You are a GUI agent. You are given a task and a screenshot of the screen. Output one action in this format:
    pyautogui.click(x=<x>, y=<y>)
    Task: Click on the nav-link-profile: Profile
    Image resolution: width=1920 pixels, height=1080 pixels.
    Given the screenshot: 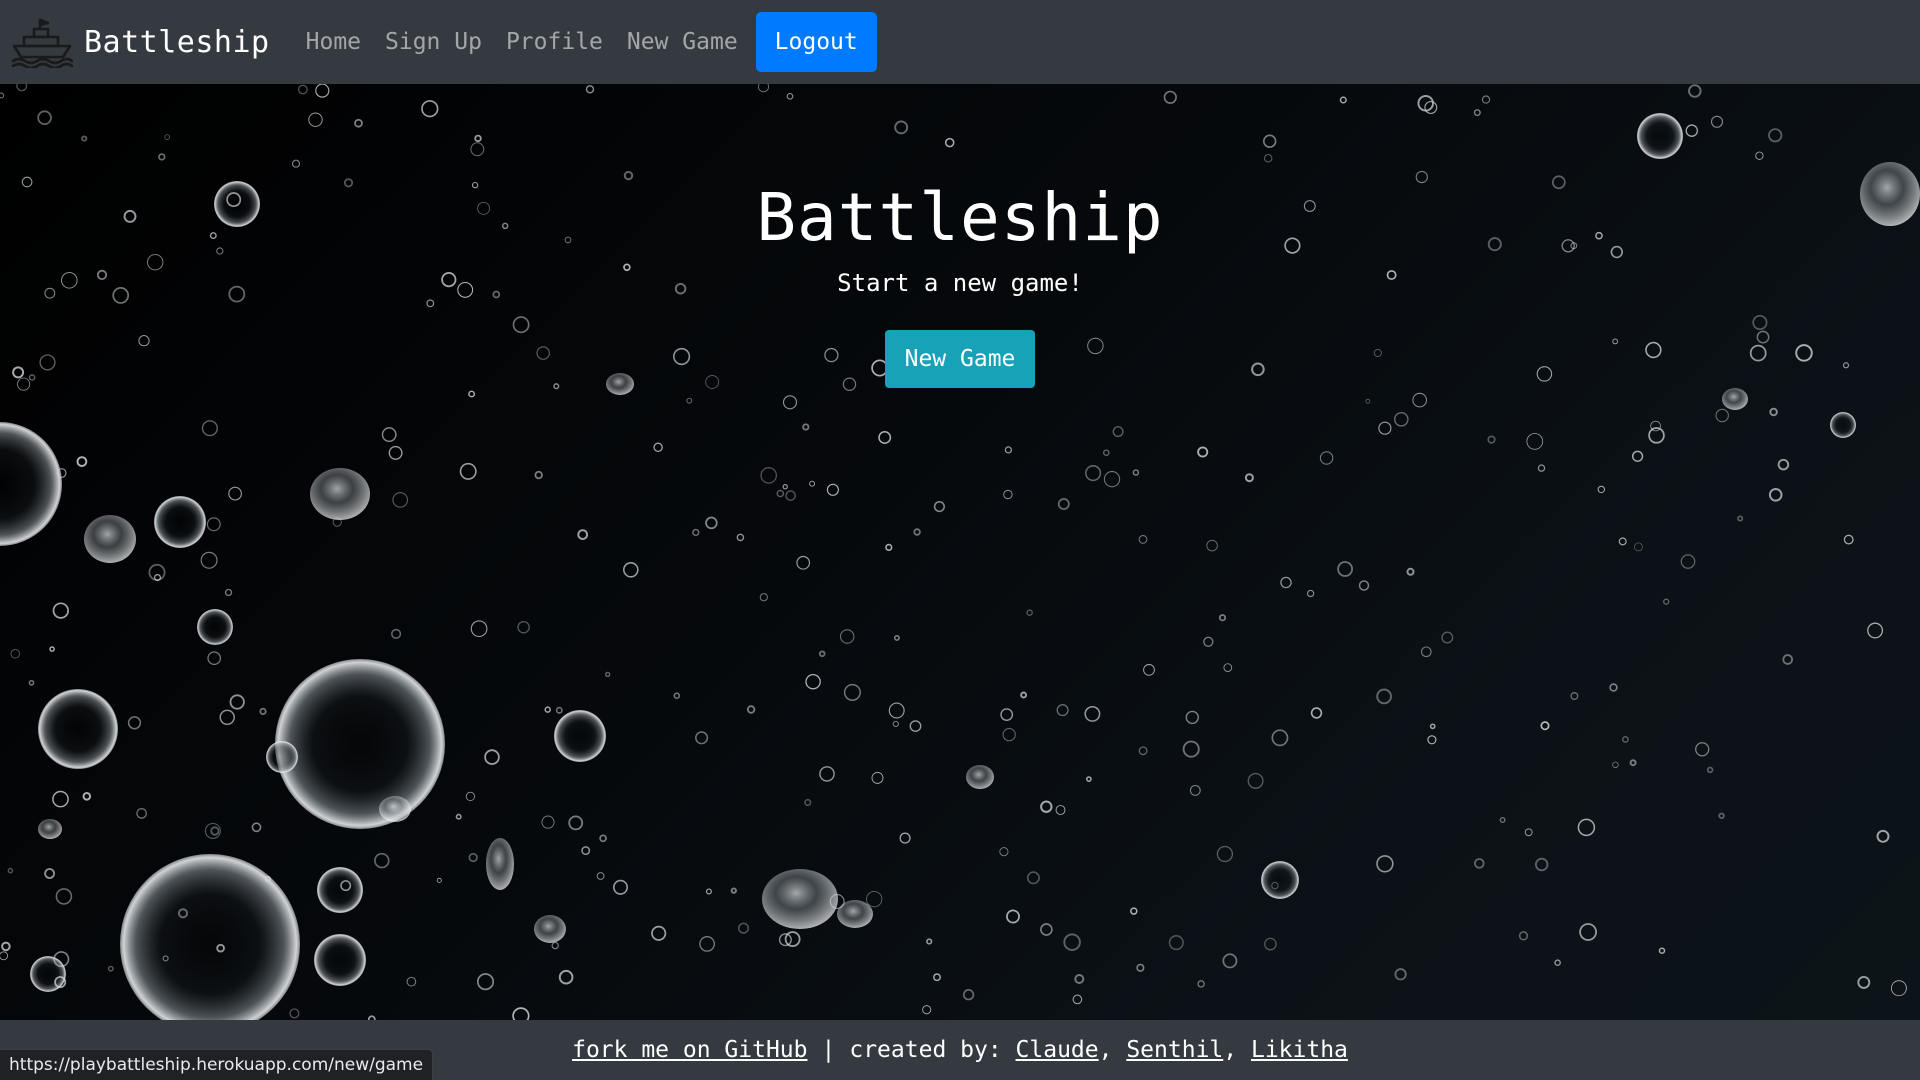 What is the action you would take?
    pyautogui.click(x=554, y=42)
    